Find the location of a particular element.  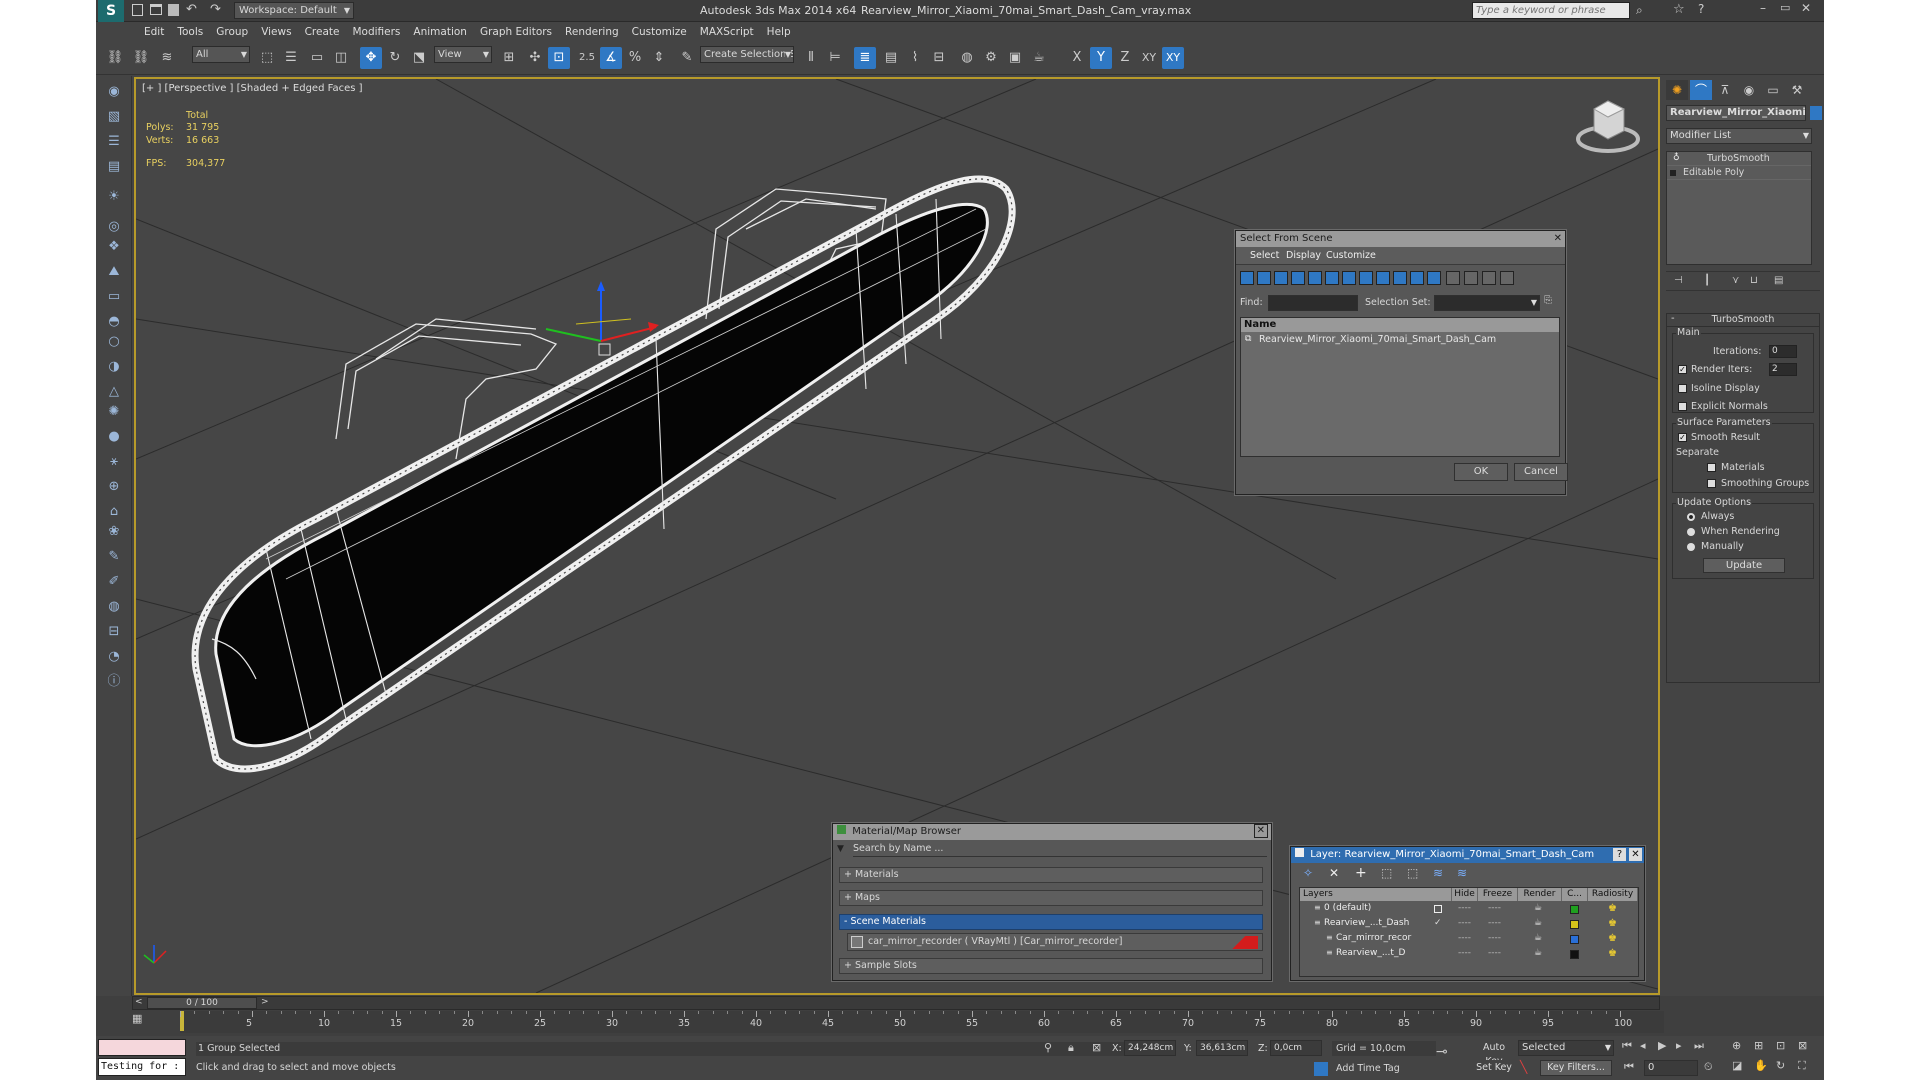

named-selection-dropdown: Create Selection Se ▼ is located at coordinates (747, 54).